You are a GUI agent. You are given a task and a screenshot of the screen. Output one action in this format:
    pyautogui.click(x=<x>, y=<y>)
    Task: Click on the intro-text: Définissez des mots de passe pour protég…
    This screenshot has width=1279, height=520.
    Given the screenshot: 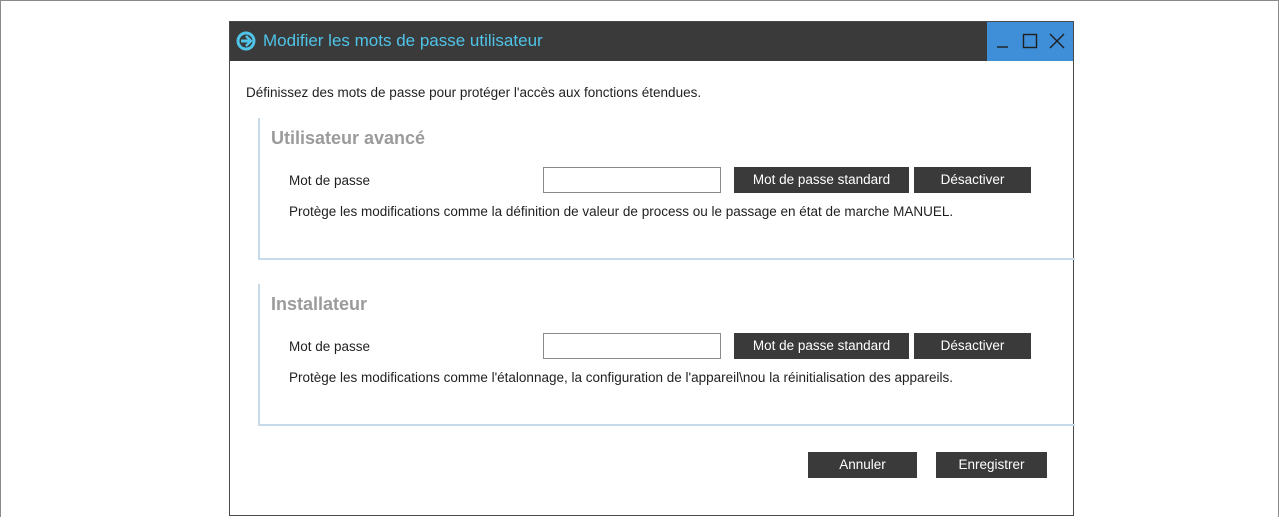 What is the action you would take?
    pyautogui.click(x=474, y=92)
    